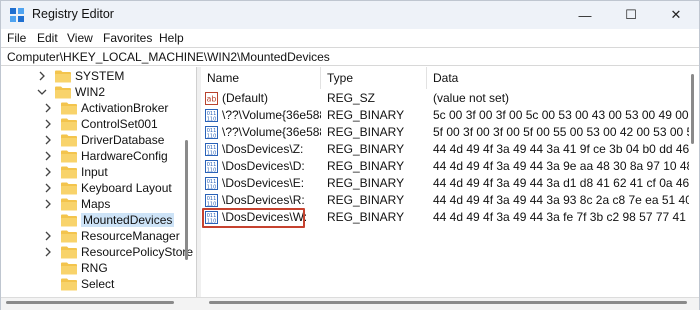 This screenshot has width=700, height=310. What do you see at coordinates (128, 220) in the screenshot?
I see `tree-item-label: MountedDevices` at bounding box center [128, 220].